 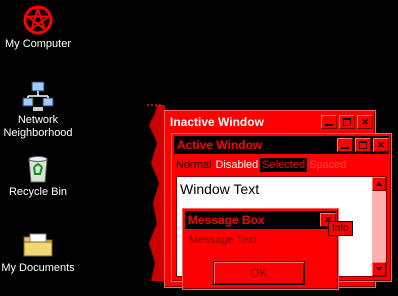 I want to click on message-box-titlebar: Message Box ✕, so click(x=260, y=220).